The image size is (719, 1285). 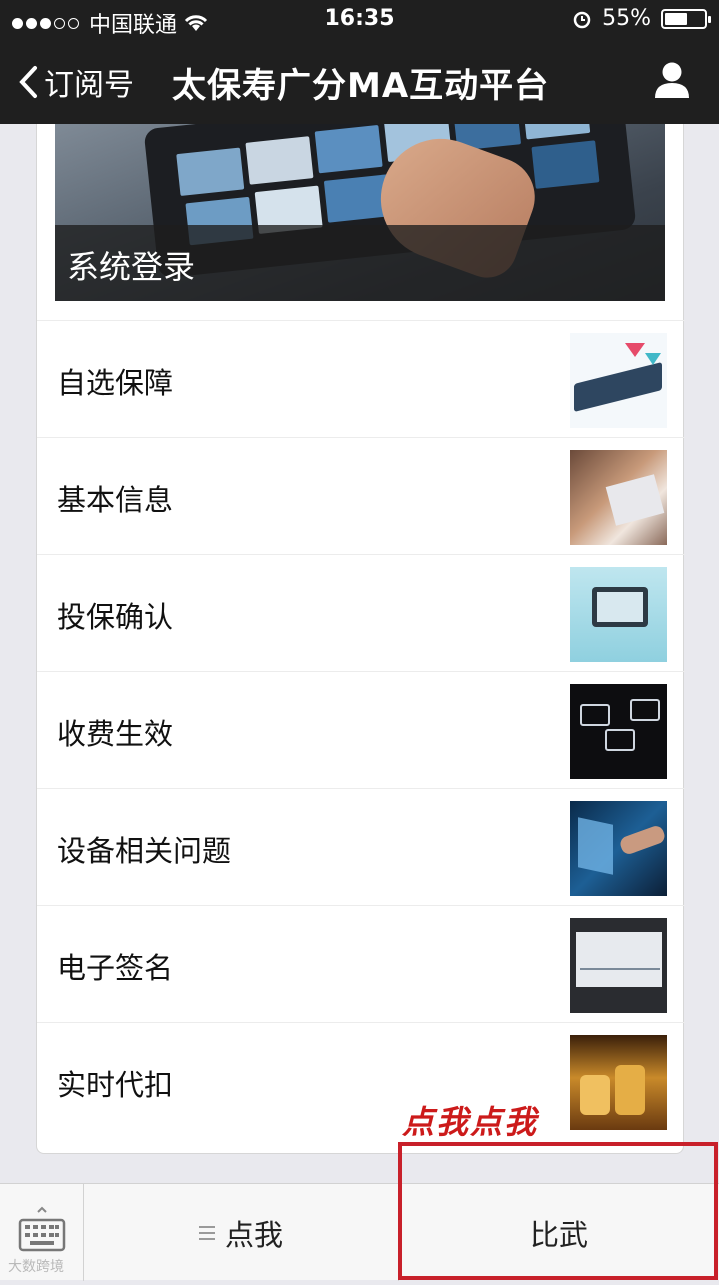 What do you see at coordinates (626, 18) in the screenshot?
I see `battery-percent: 55%` at bounding box center [626, 18].